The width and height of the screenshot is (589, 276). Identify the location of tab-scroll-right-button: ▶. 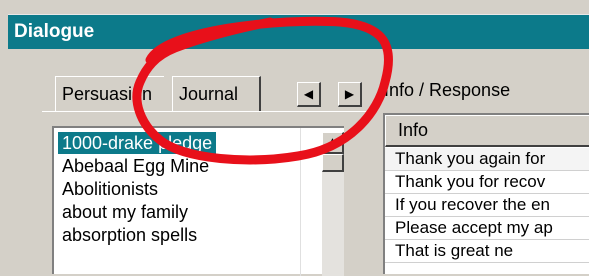
(350, 94).